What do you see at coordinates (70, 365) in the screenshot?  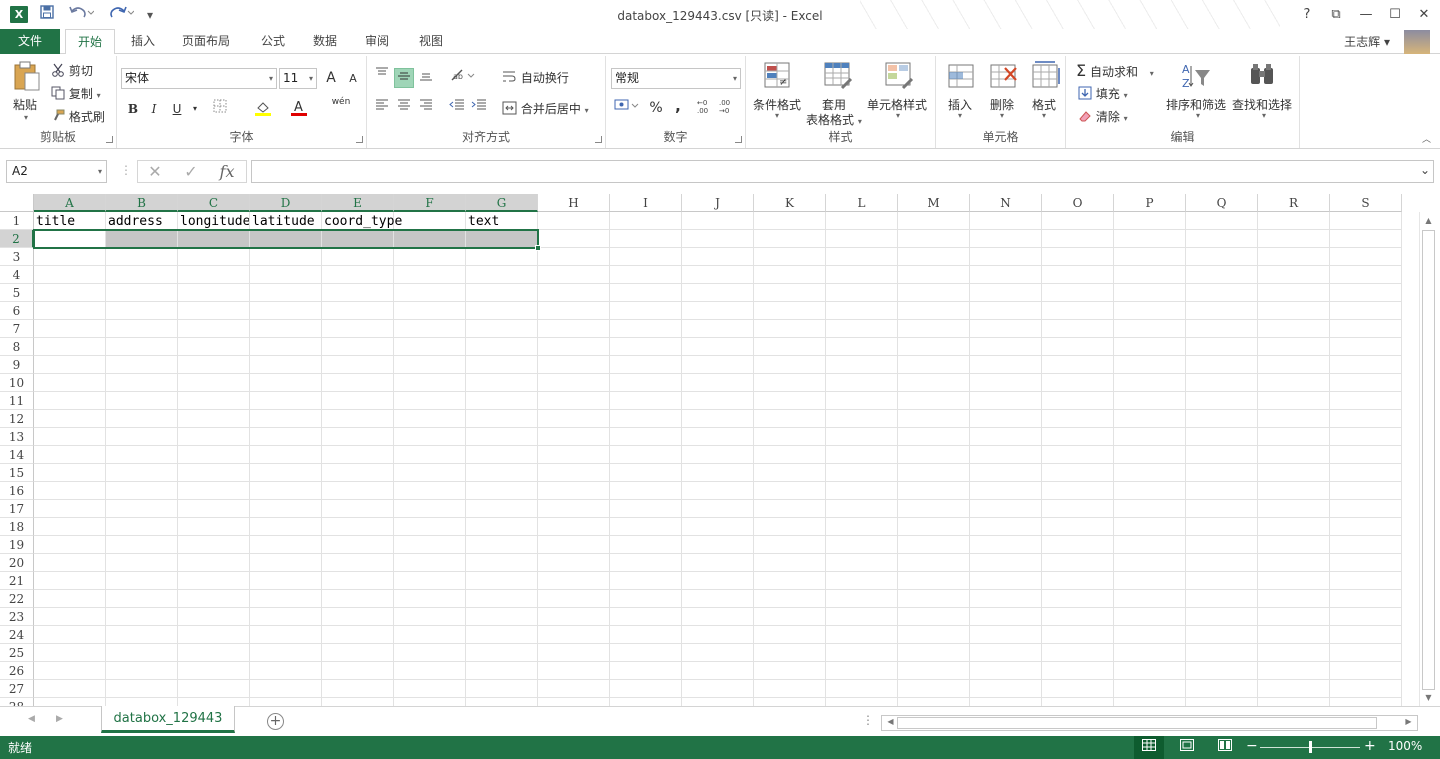 I see `cell-a9` at bounding box center [70, 365].